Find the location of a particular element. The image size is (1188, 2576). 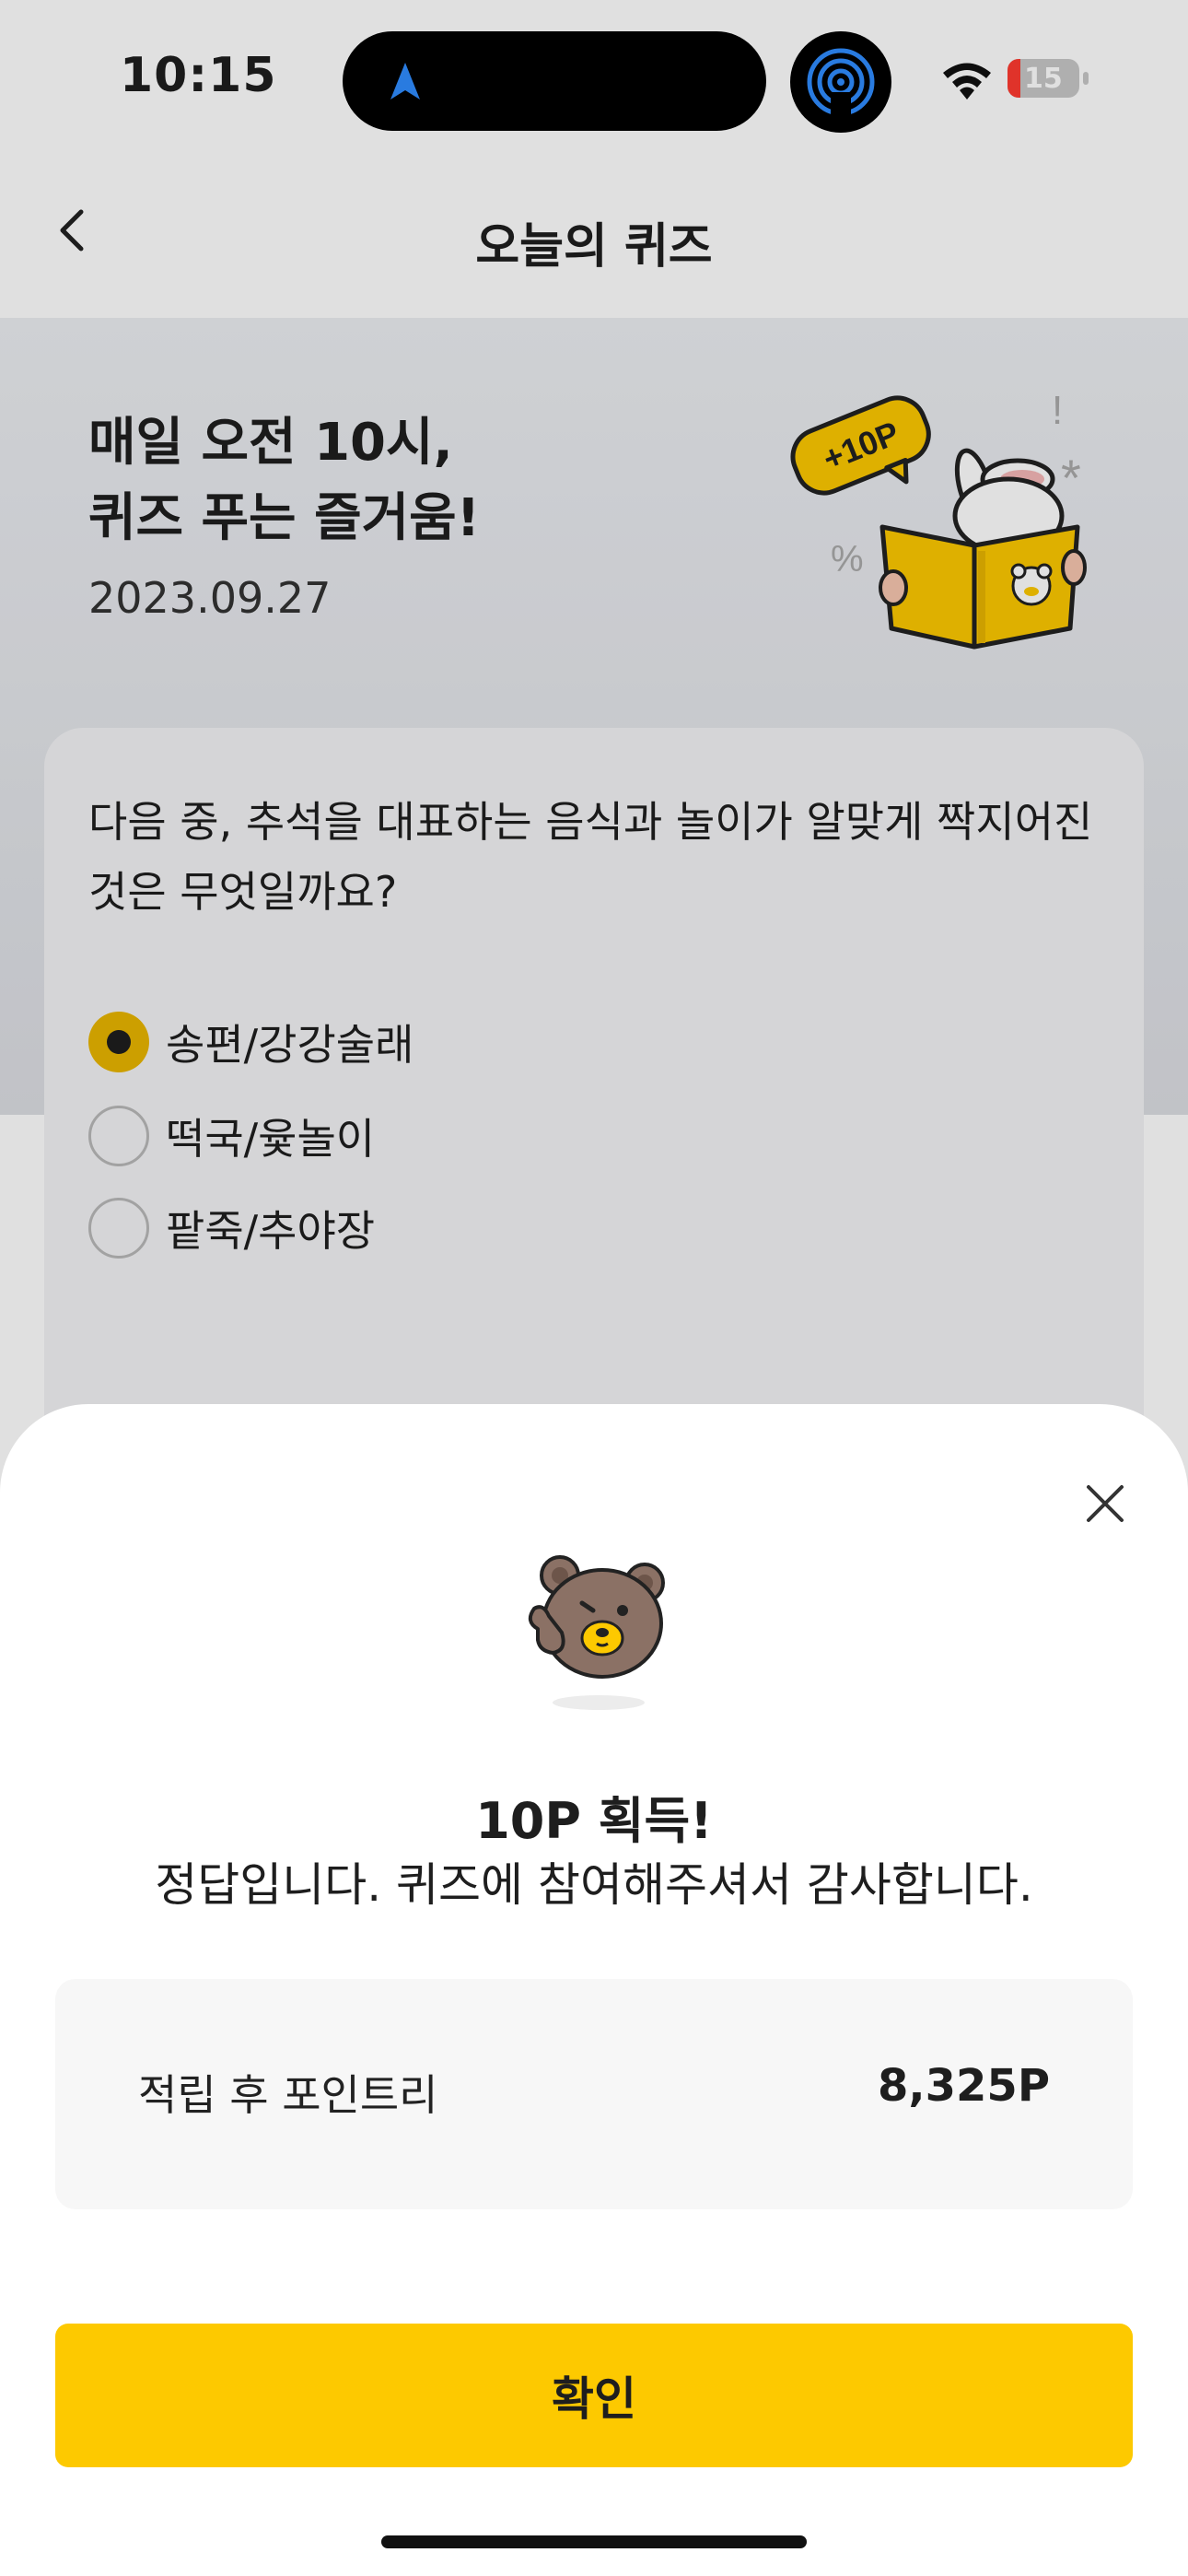

result-title: 10P 획득! is located at coordinates (594, 1821).